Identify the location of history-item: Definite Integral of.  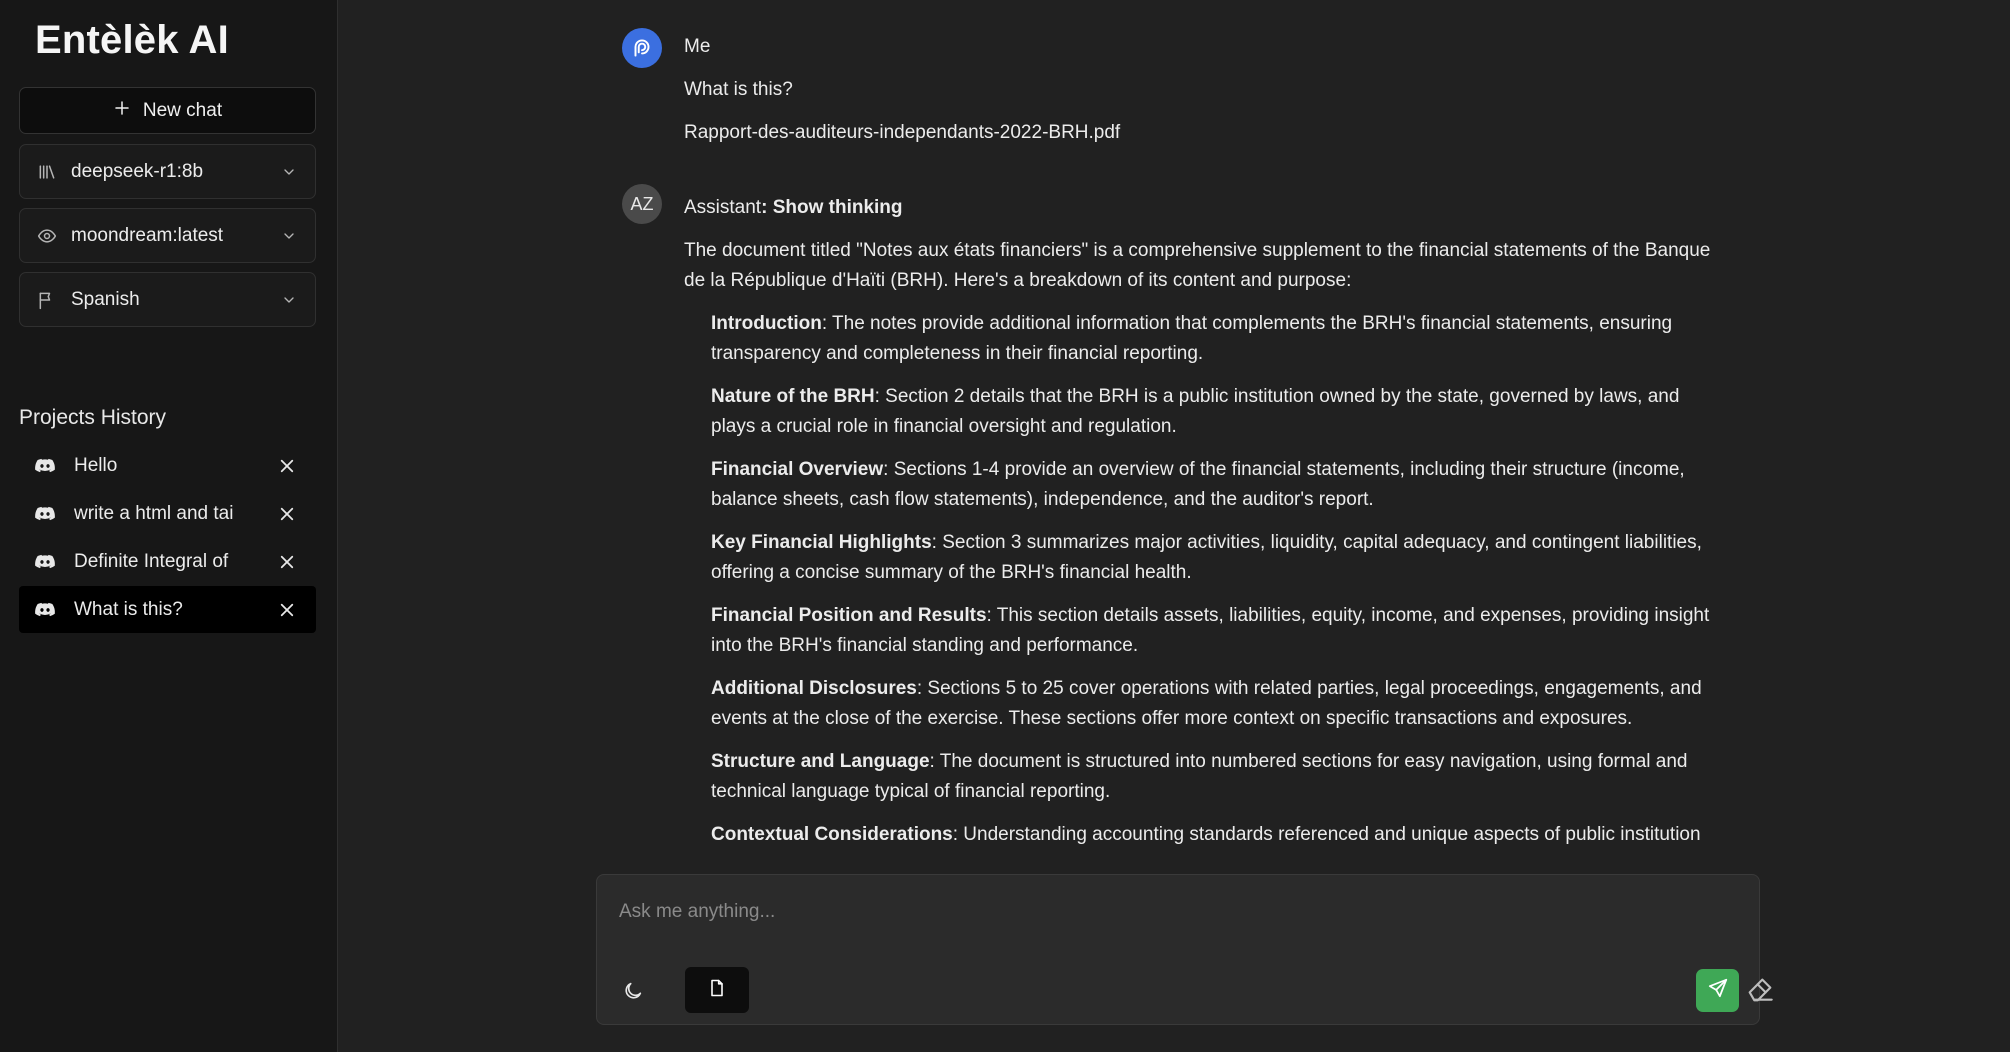
(167, 561).